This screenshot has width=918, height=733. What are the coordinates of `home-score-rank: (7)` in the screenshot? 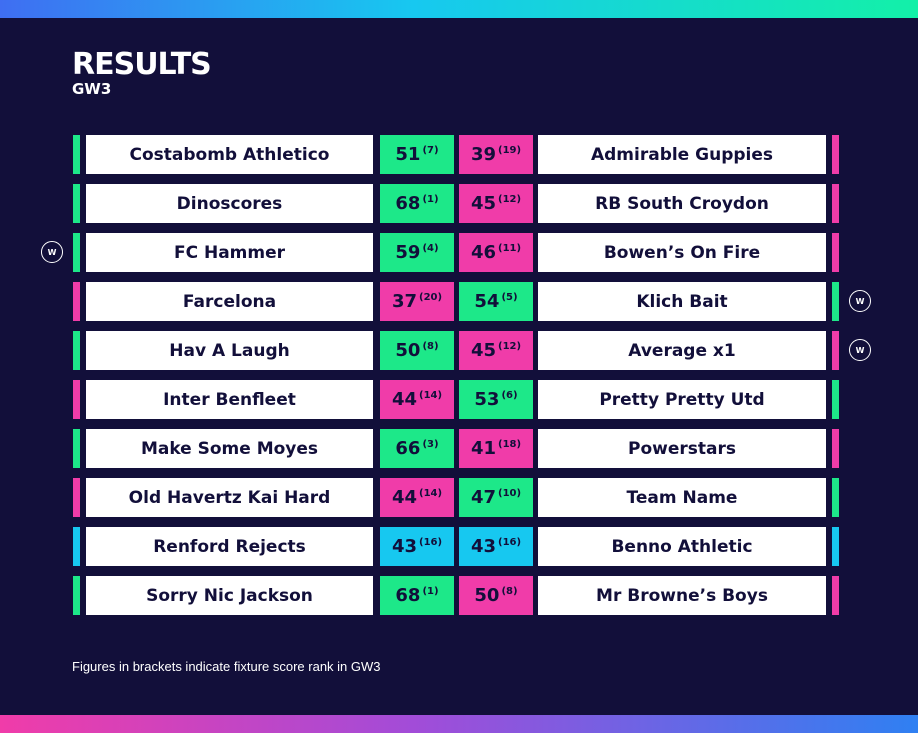 It's located at (430, 150).